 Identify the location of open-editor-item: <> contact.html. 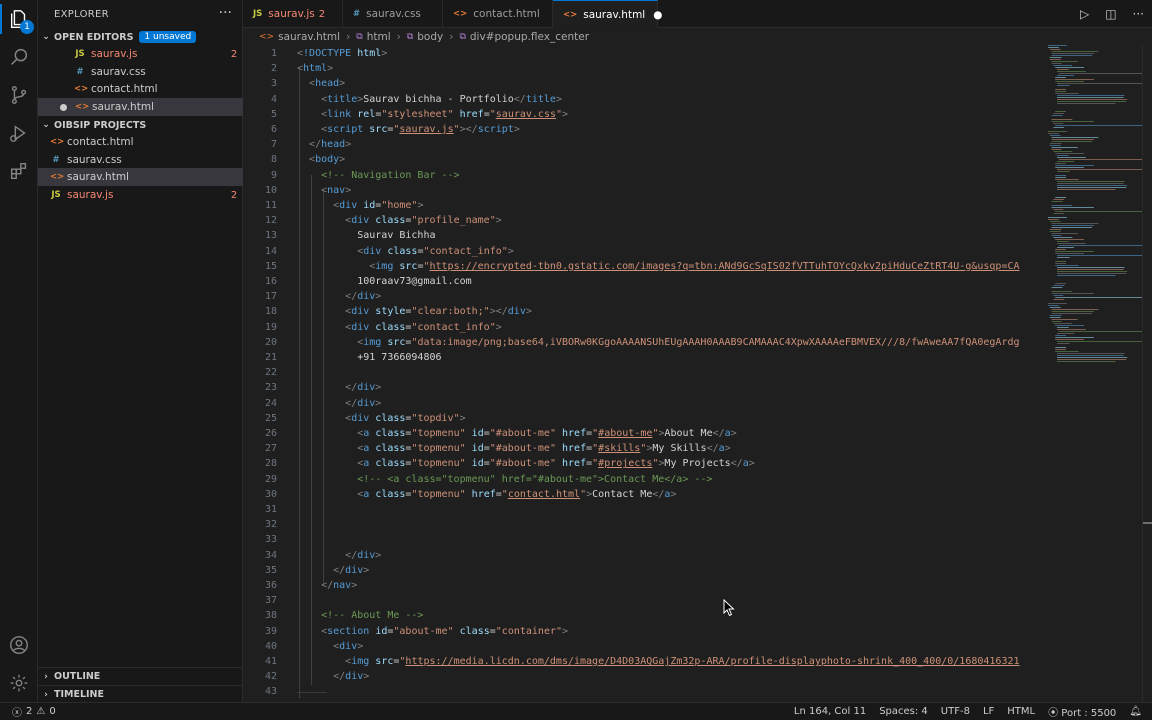
(140, 89).